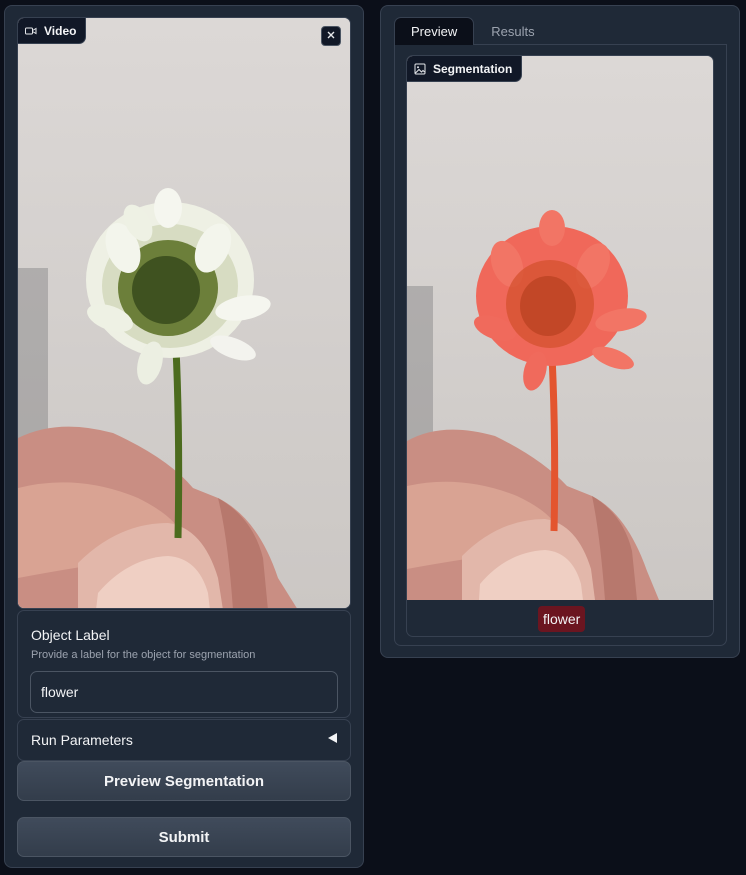 The width and height of the screenshot is (746, 875). What do you see at coordinates (512, 31) in the screenshot?
I see `tab-results: Results` at bounding box center [512, 31].